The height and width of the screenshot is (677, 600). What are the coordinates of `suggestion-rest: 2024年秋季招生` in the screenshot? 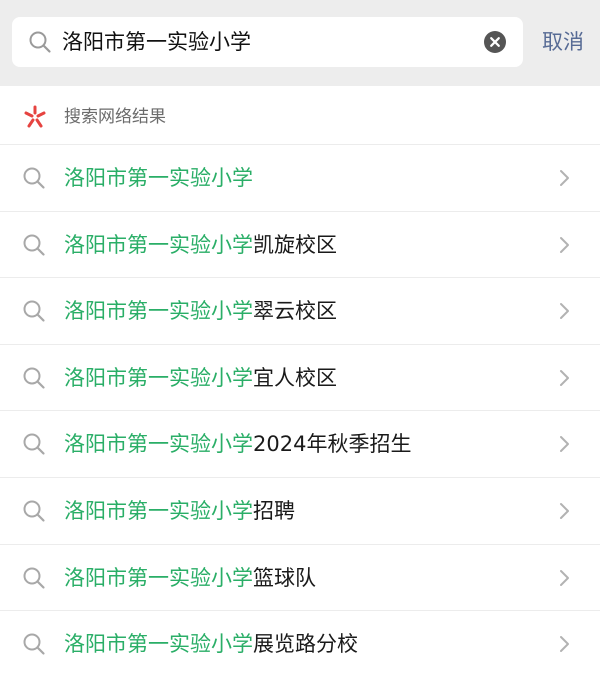 It's located at (332, 444).